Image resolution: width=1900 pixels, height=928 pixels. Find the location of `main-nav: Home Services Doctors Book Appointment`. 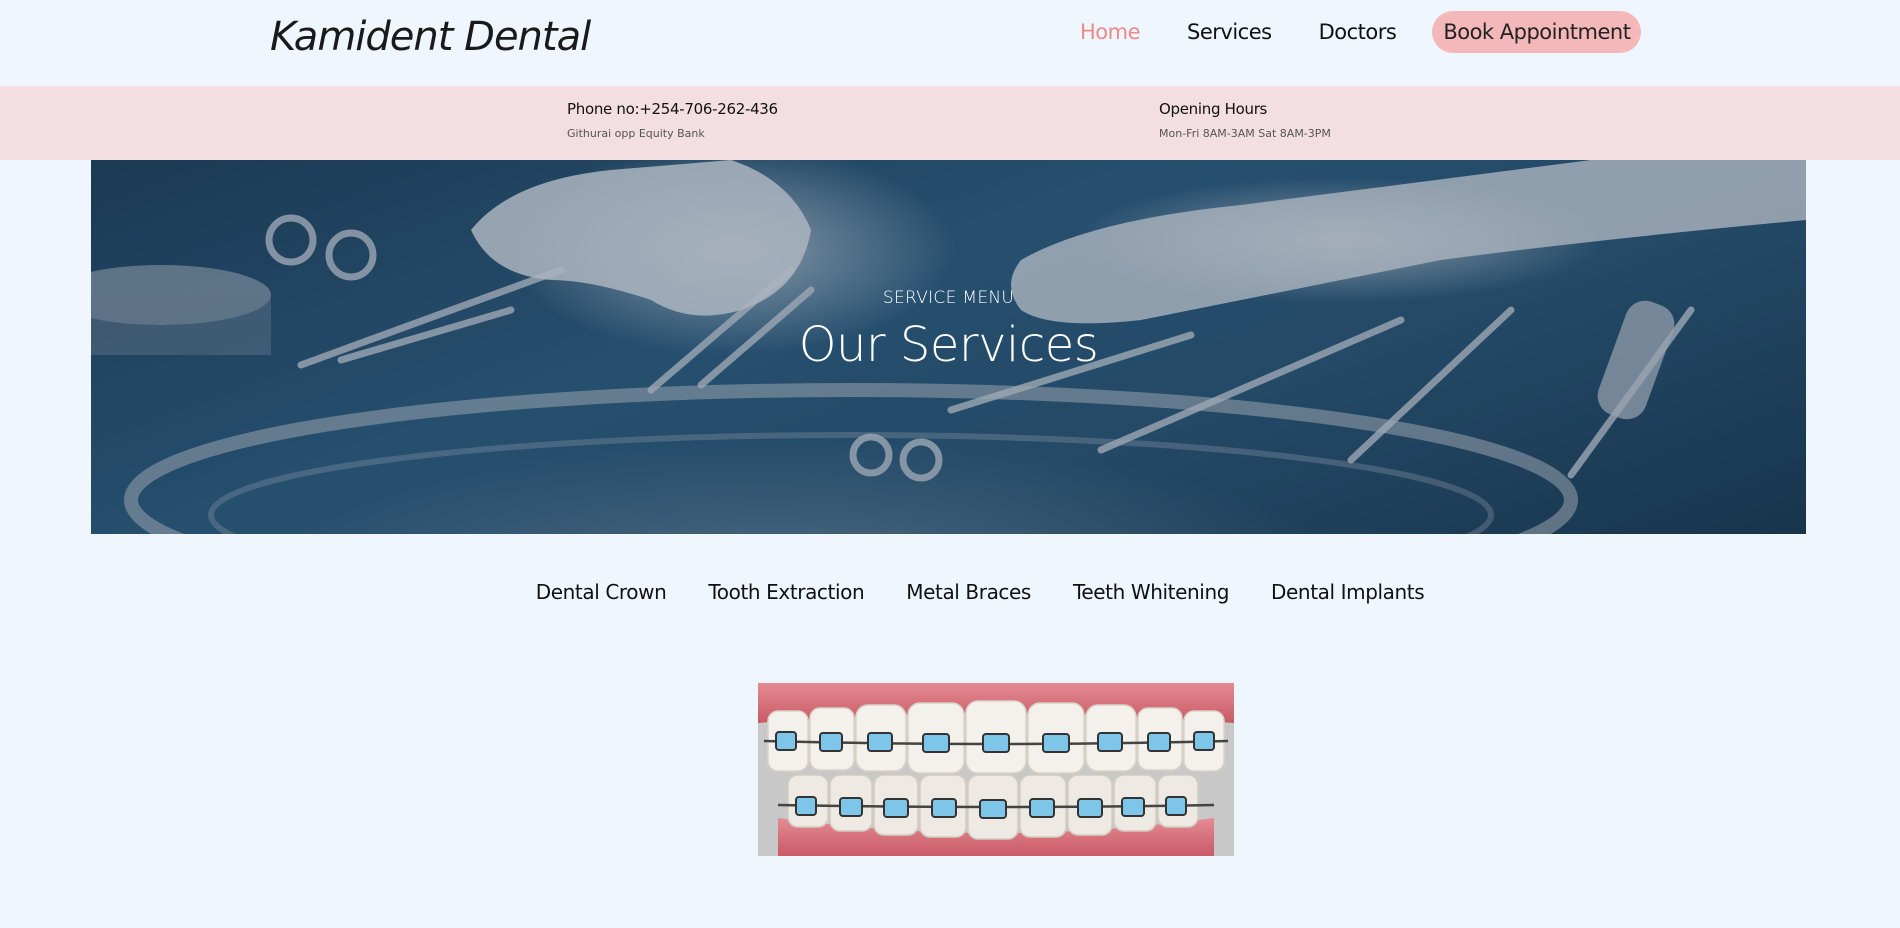

main-nav: Home Services Doctors Book Appointment is located at coordinates (1361, 32).